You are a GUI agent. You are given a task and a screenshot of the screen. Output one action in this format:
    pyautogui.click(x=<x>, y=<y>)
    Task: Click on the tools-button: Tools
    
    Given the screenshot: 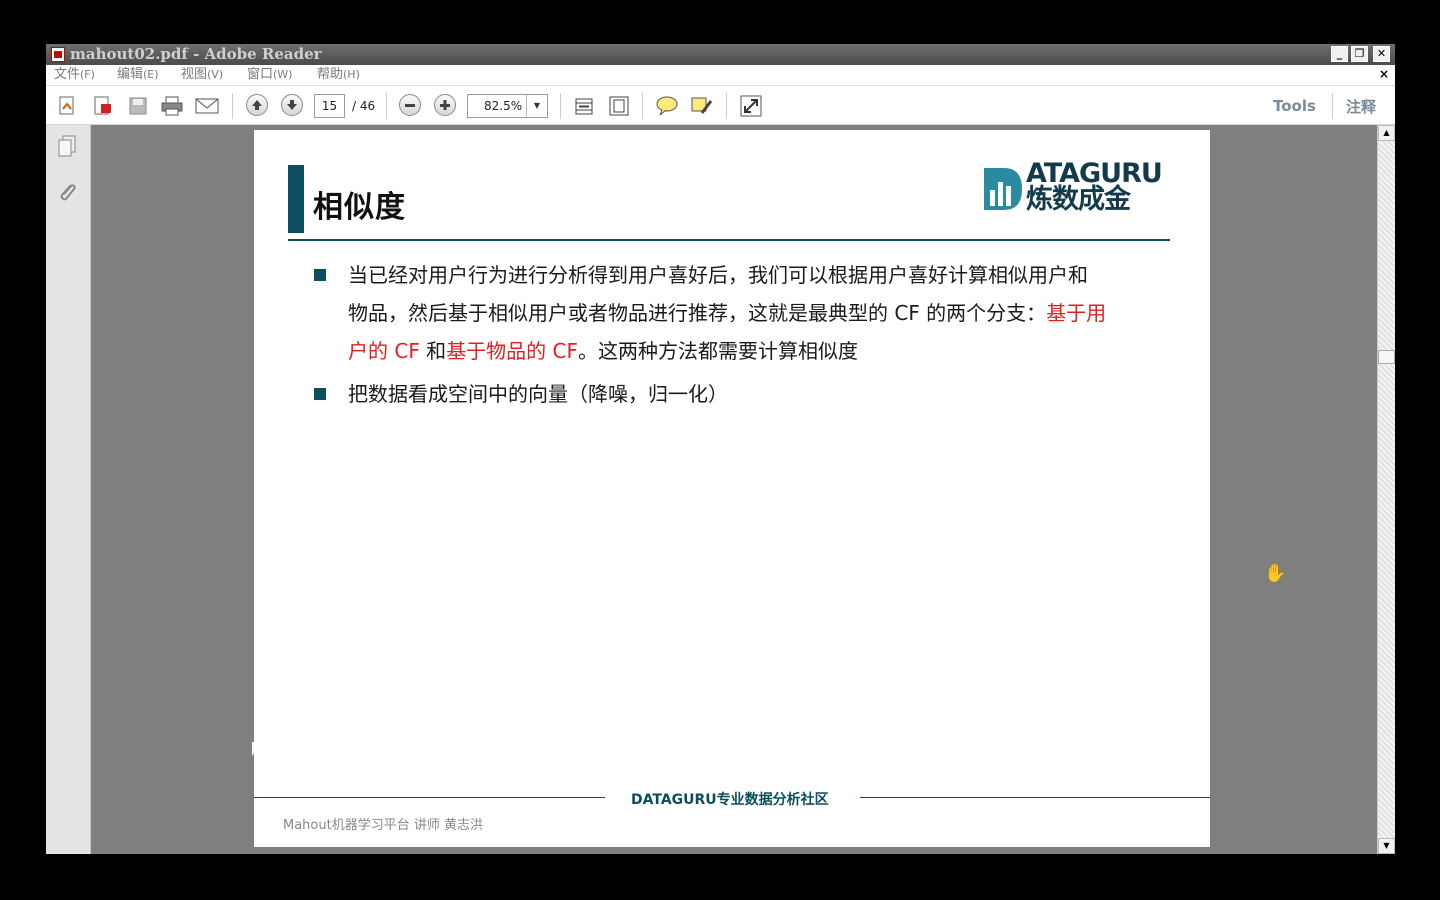 What is the action you would take?
    pyautogui.click(x=1294, y=106)
    